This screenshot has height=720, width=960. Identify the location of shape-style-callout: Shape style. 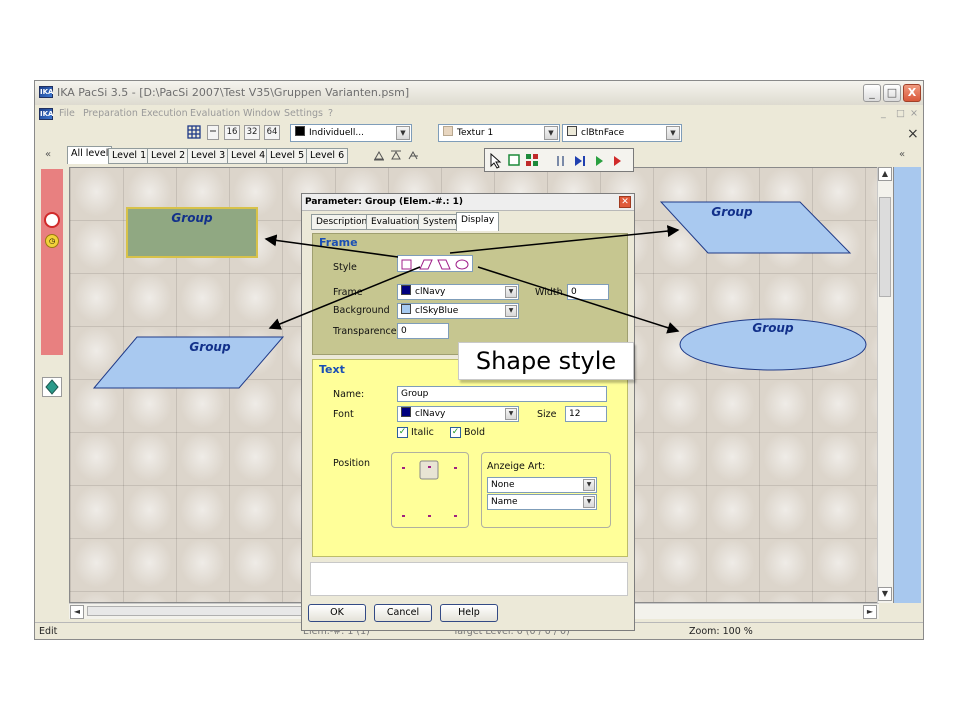
(546, 361).